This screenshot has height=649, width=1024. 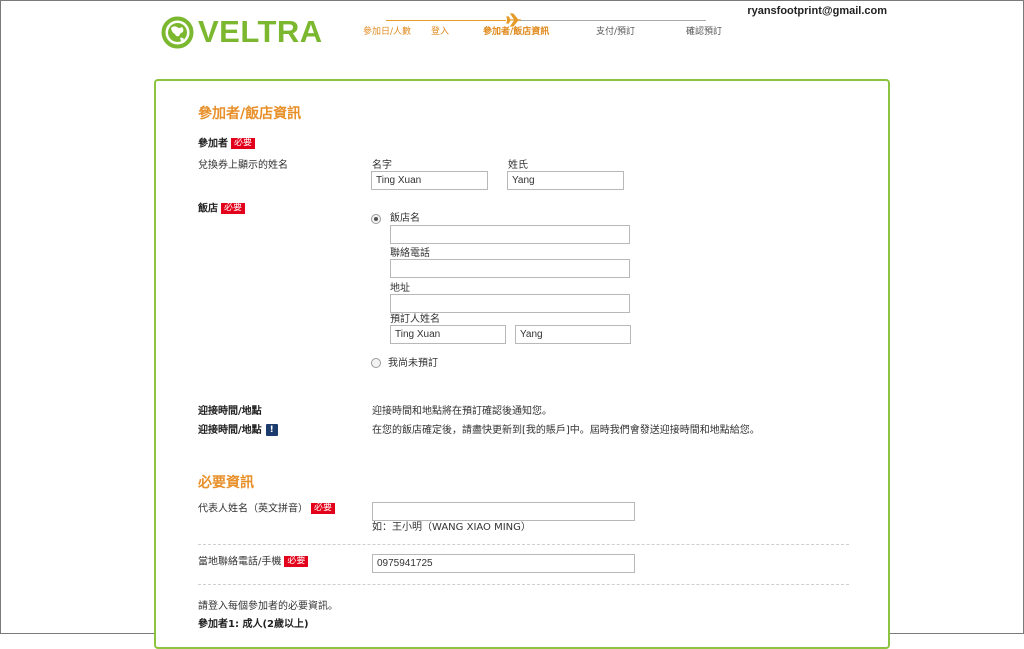 I want to click on checkout-progress: 參加日/人數 登入 參加者/飯店資訊 支付/預訂 確認預訂, so click(x=542, y=27).